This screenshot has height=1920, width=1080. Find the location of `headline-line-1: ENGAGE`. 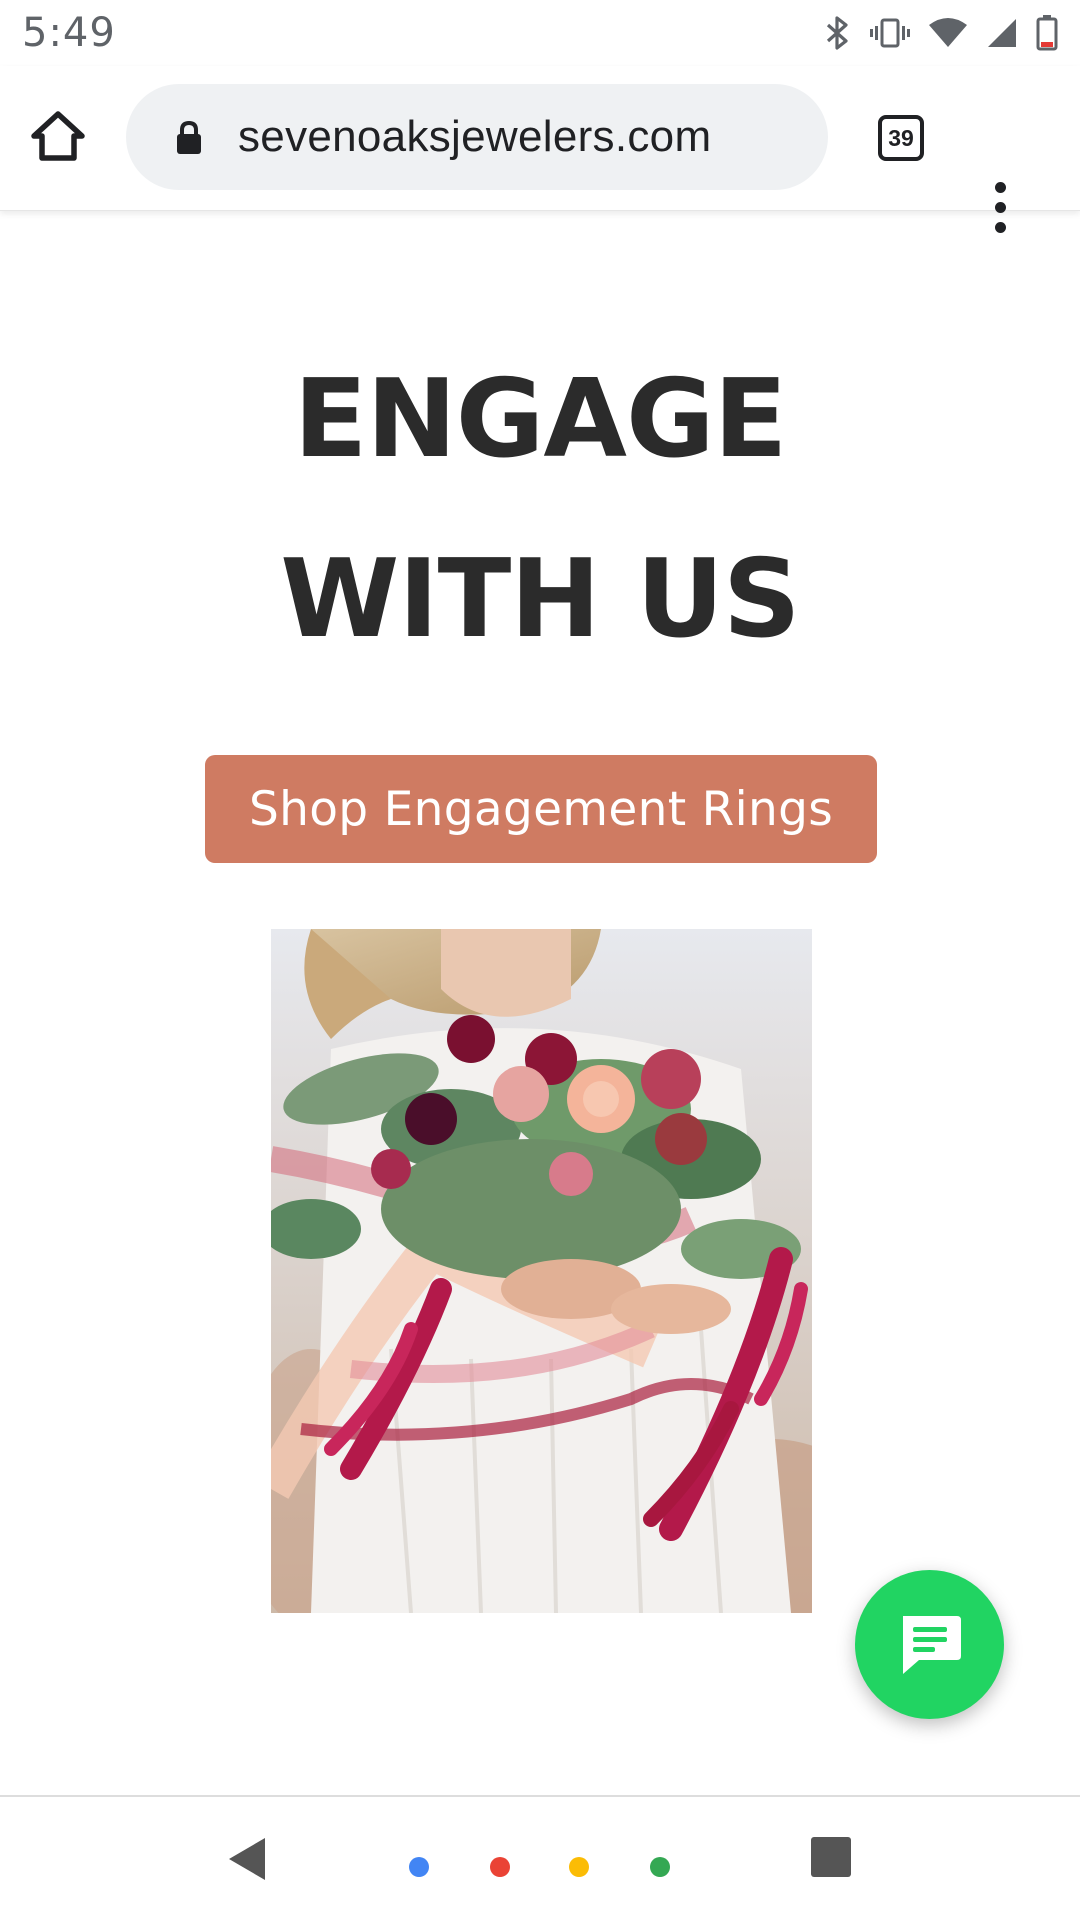

headline-line-1: ENGAGE is located at coordinates (540, 419).